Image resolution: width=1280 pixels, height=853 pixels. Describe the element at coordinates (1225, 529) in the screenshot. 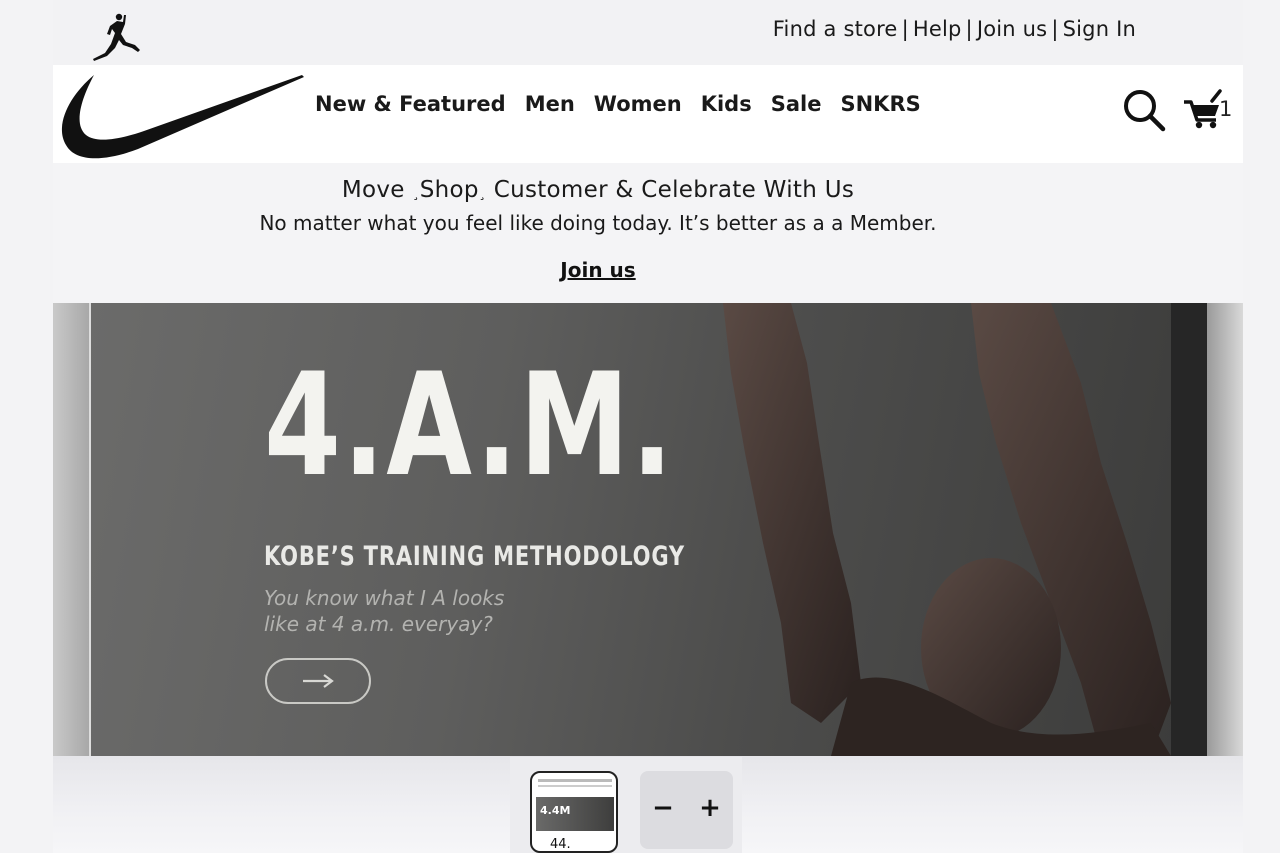

I see `hero-edge-right` at that location.